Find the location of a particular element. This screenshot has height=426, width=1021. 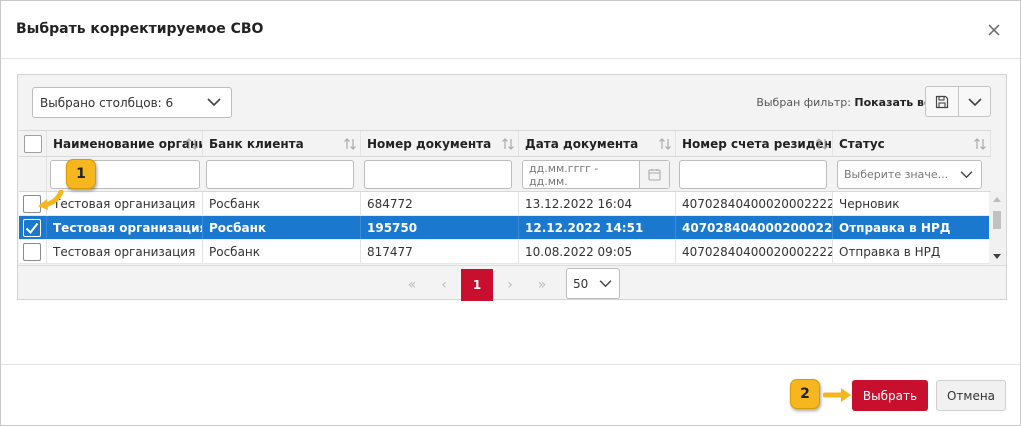

dialog-header: Выбрать корректируемое СВО is located at coordinates (510, 30).